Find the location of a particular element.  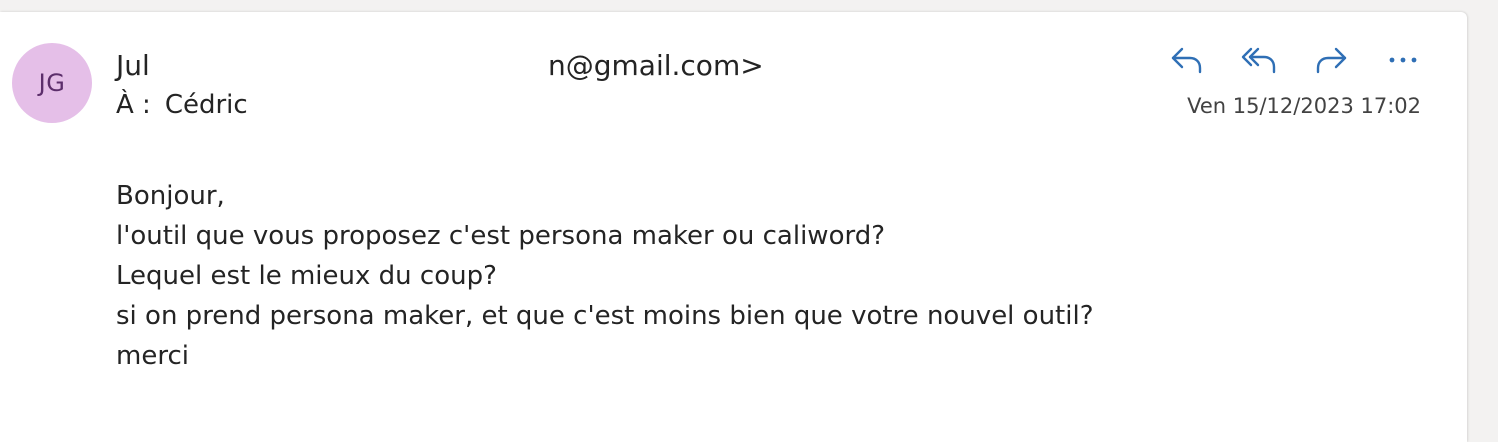

body-line: Lequel est le mieux du coup? is located at coordinates (306, 276).